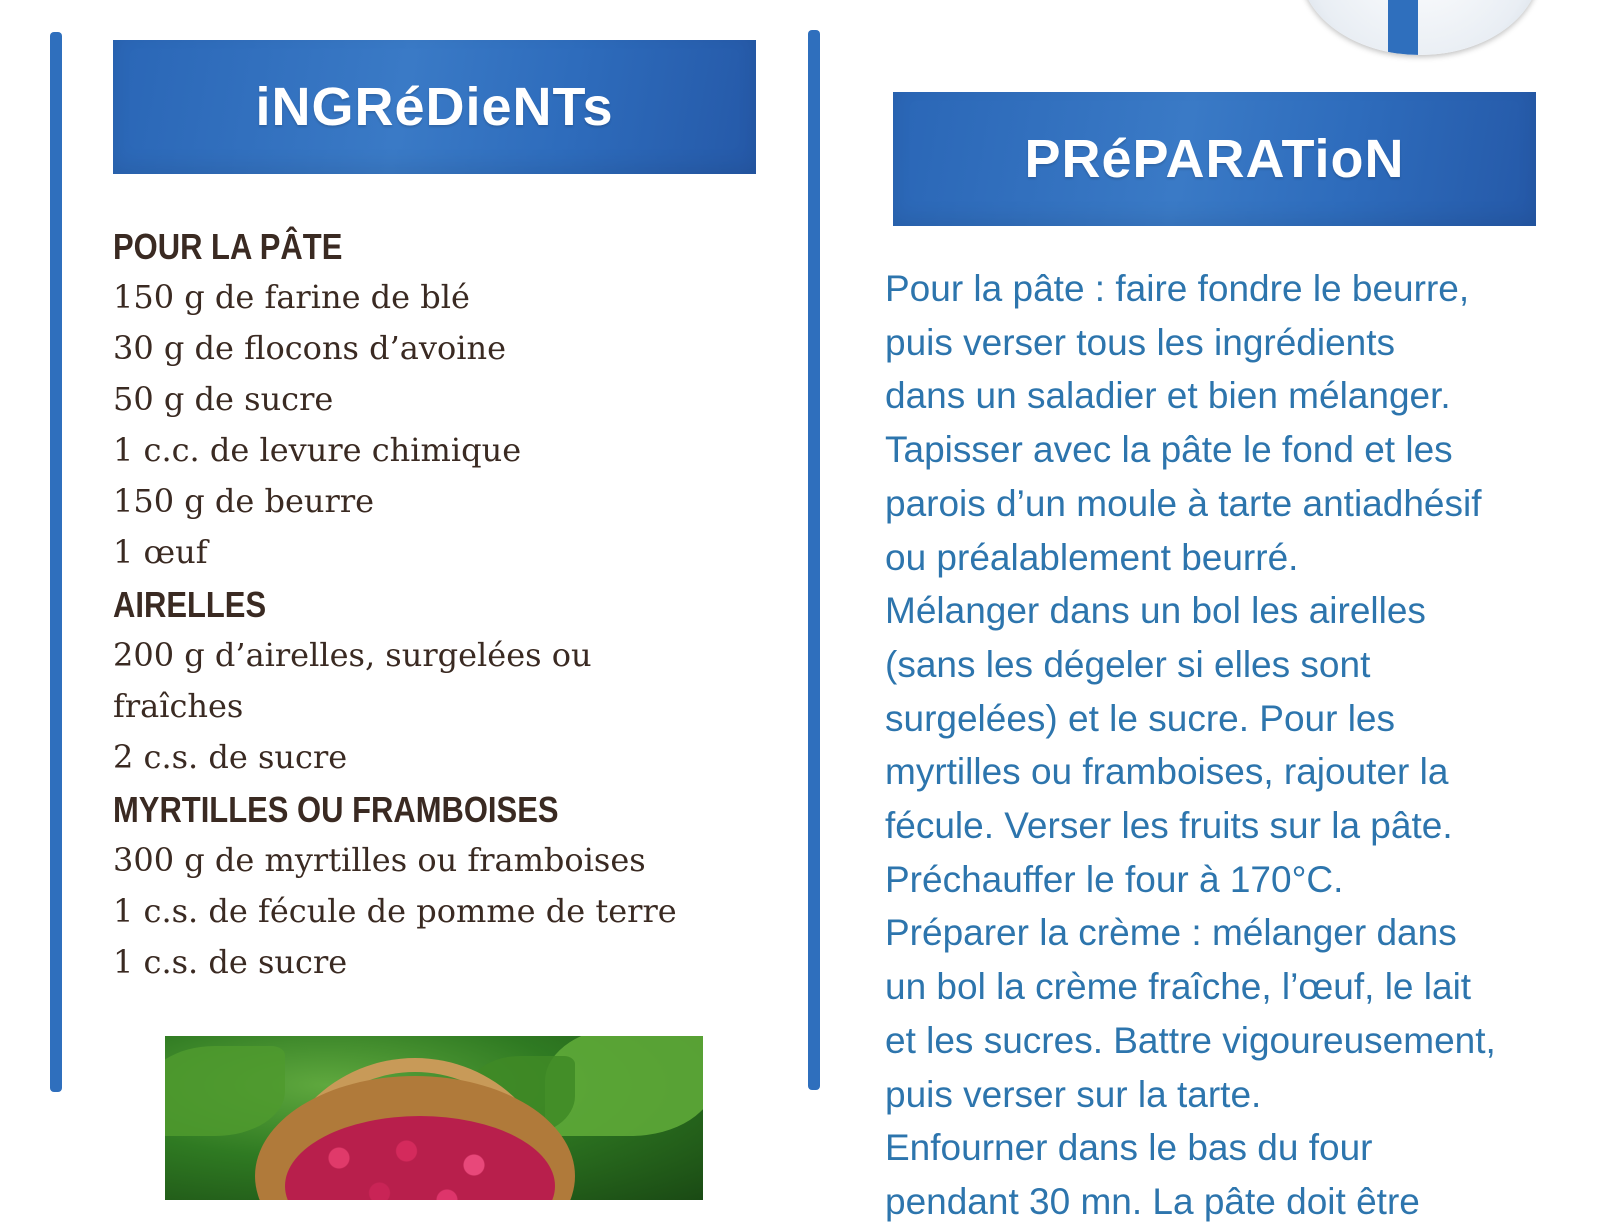 Image resolution: width=1605 pixels, height=1229 pixels. Describe the element at coordinates (309, 348) in the screenshot. I see `ingredient-item: 30 g de flocons d’avoine` at that location.